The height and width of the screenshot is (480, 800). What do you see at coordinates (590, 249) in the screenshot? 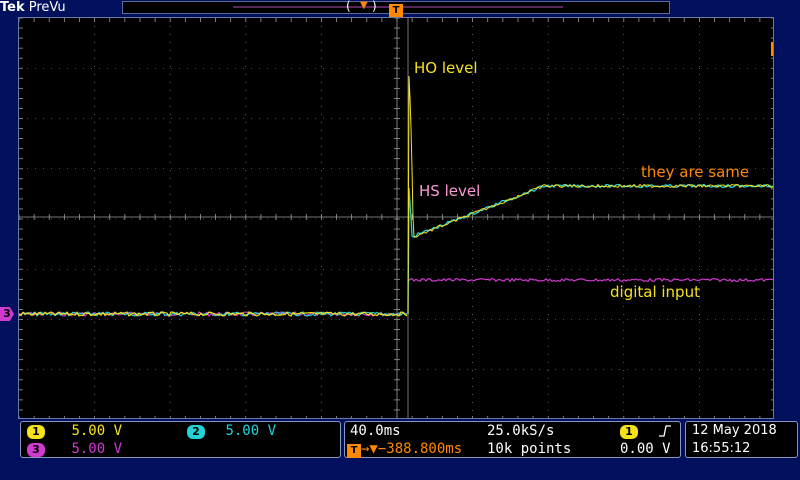
I see `channel-2-trace` at bounding box center [590, 249].